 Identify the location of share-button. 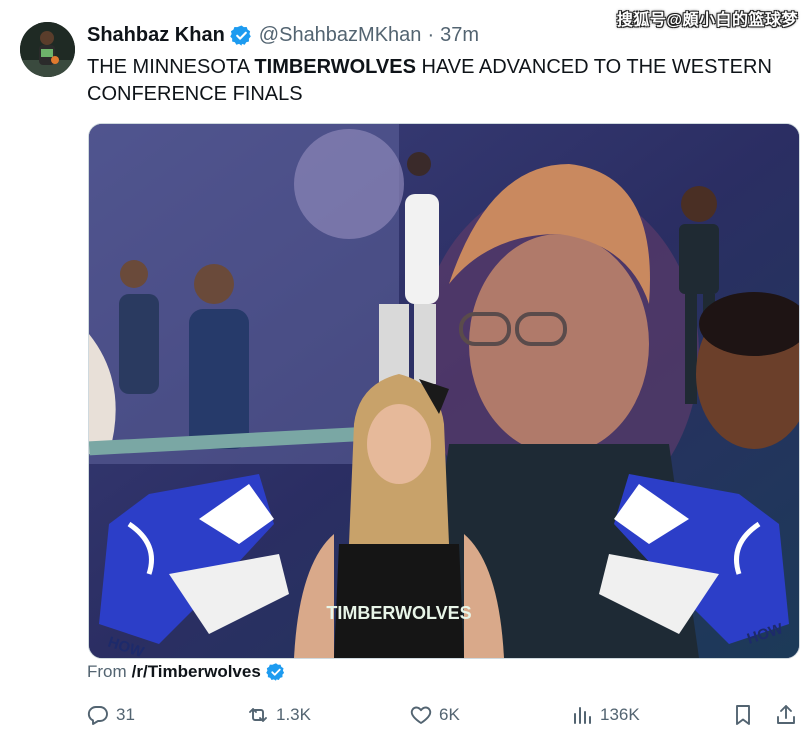
(786, 715).